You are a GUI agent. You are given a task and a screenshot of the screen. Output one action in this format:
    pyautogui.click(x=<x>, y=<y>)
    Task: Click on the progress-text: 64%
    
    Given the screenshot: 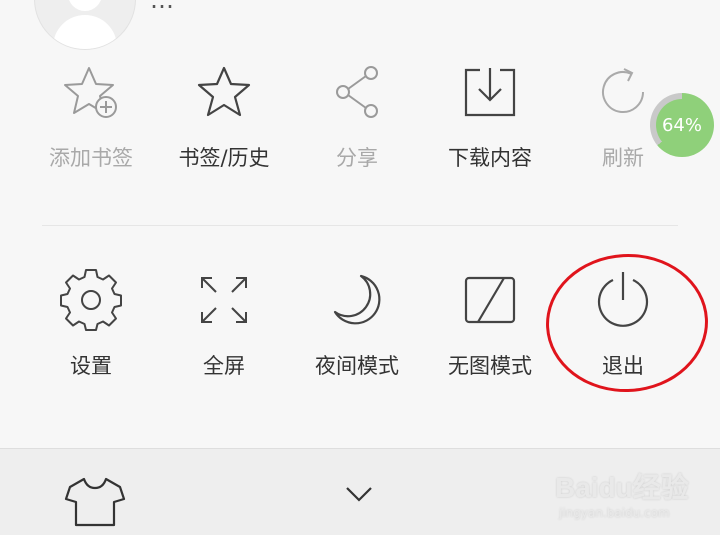 What is the action you would take?
    pyautogui.click(x=682, y=125)
    